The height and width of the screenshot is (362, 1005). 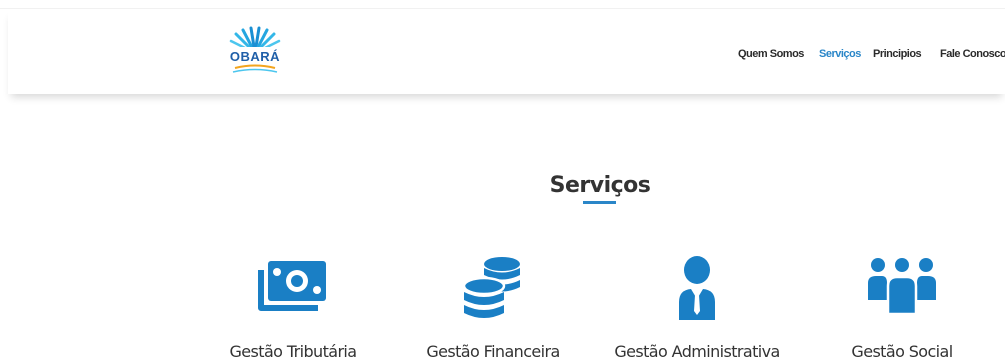 I want to click on sunburst-logo-icon: OBARÁ, so click(x=255, y=49).